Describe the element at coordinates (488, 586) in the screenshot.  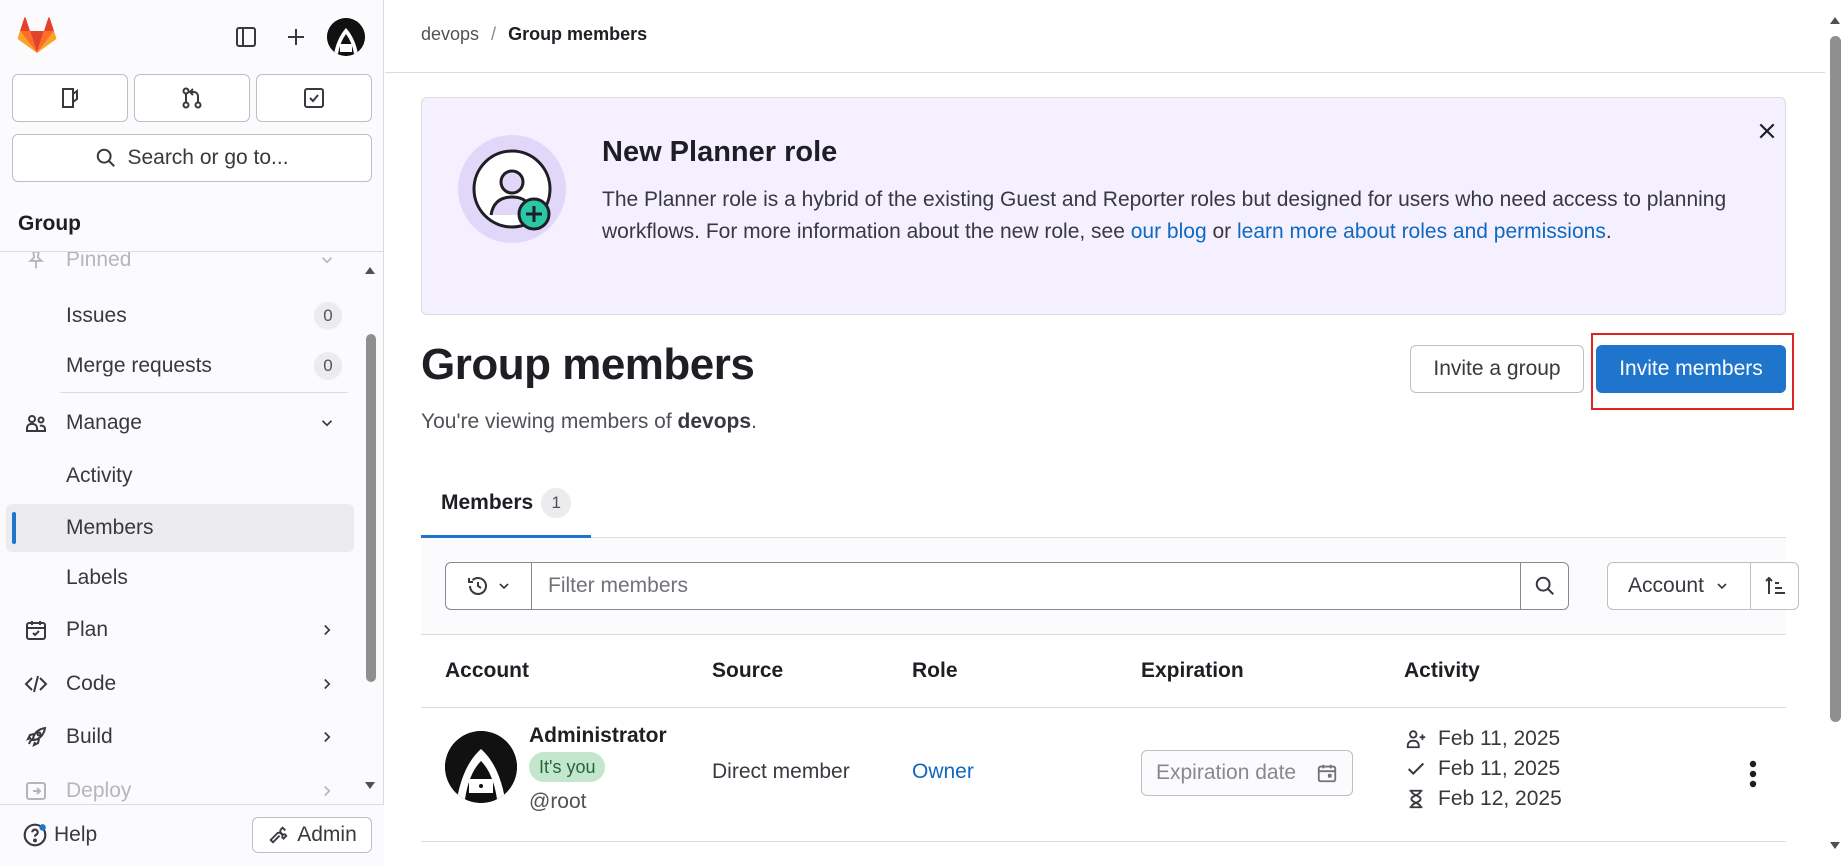
I see `recent-searches-button` at that location.